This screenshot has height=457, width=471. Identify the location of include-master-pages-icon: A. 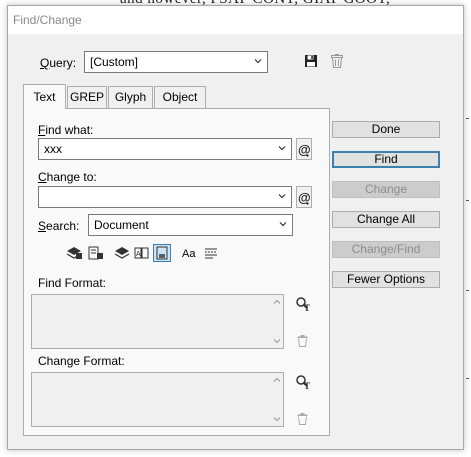
(142, 253).